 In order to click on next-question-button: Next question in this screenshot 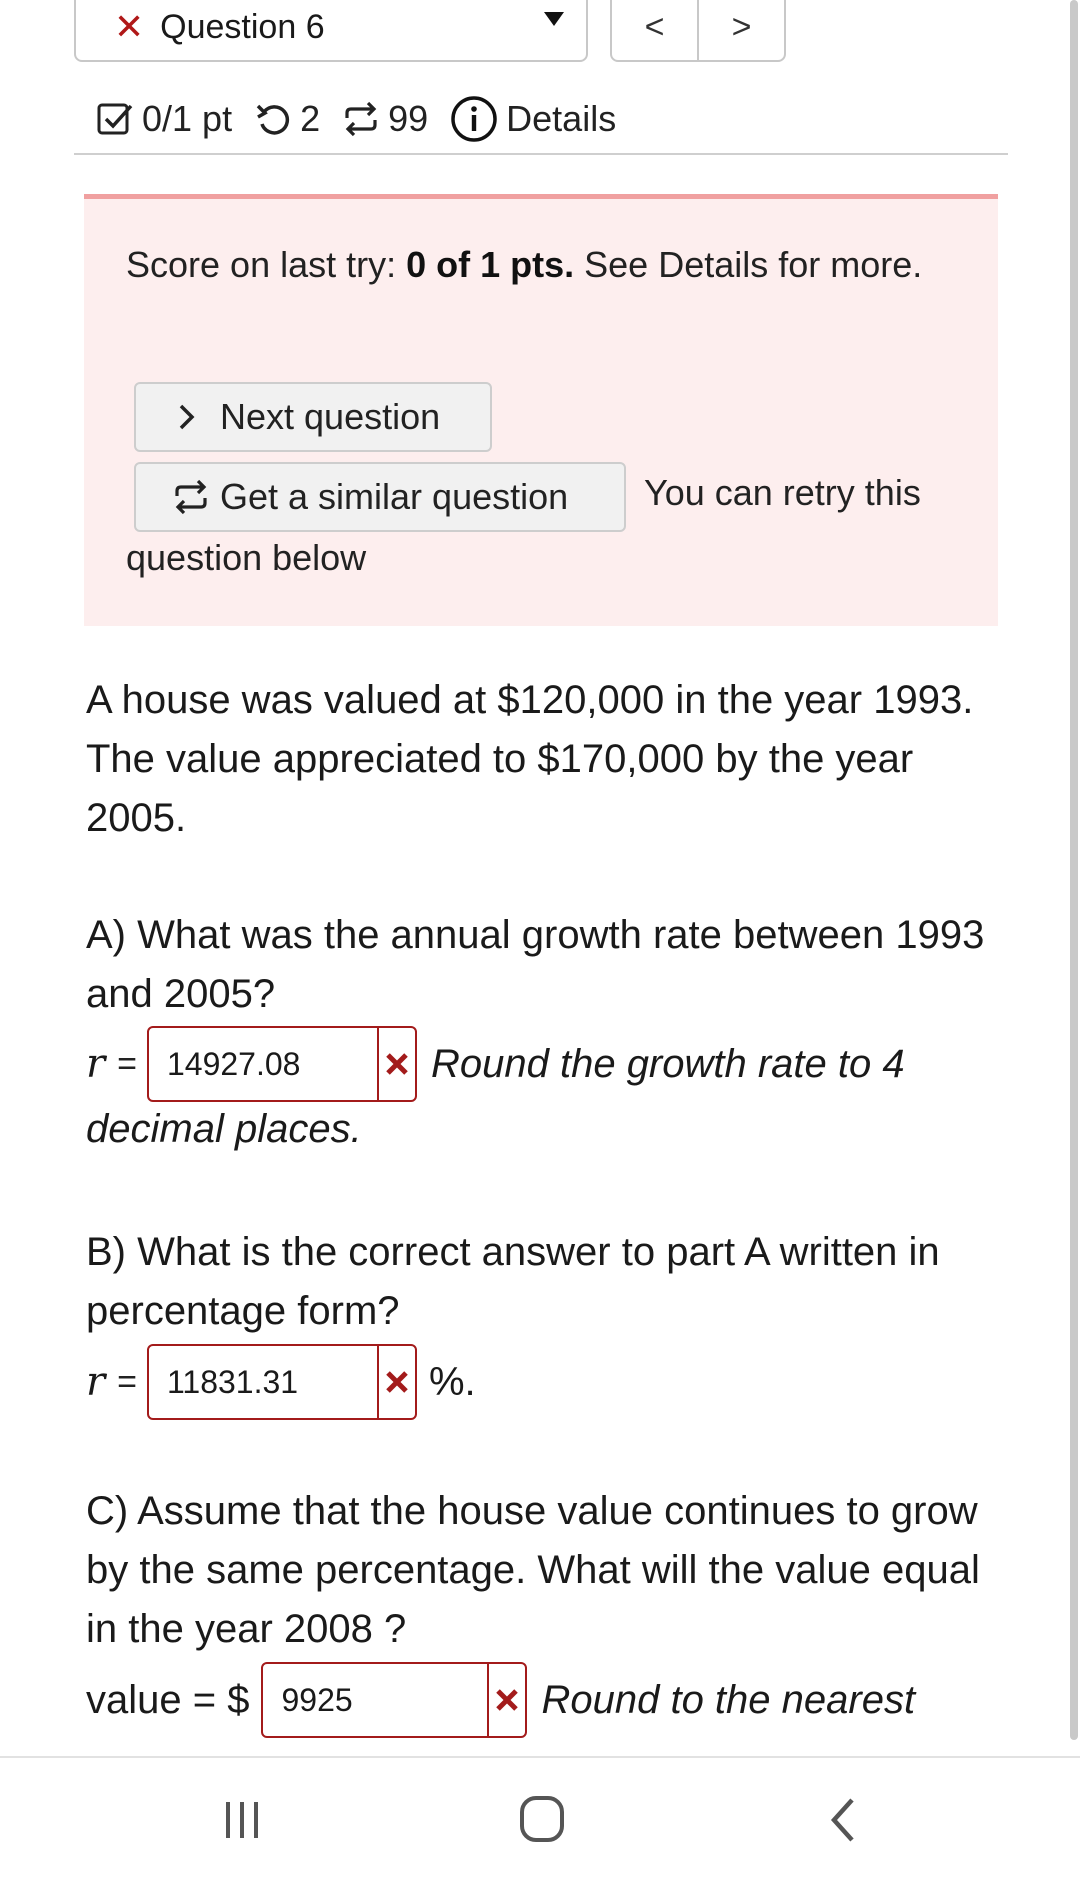, I will do `click(313, 417)`.